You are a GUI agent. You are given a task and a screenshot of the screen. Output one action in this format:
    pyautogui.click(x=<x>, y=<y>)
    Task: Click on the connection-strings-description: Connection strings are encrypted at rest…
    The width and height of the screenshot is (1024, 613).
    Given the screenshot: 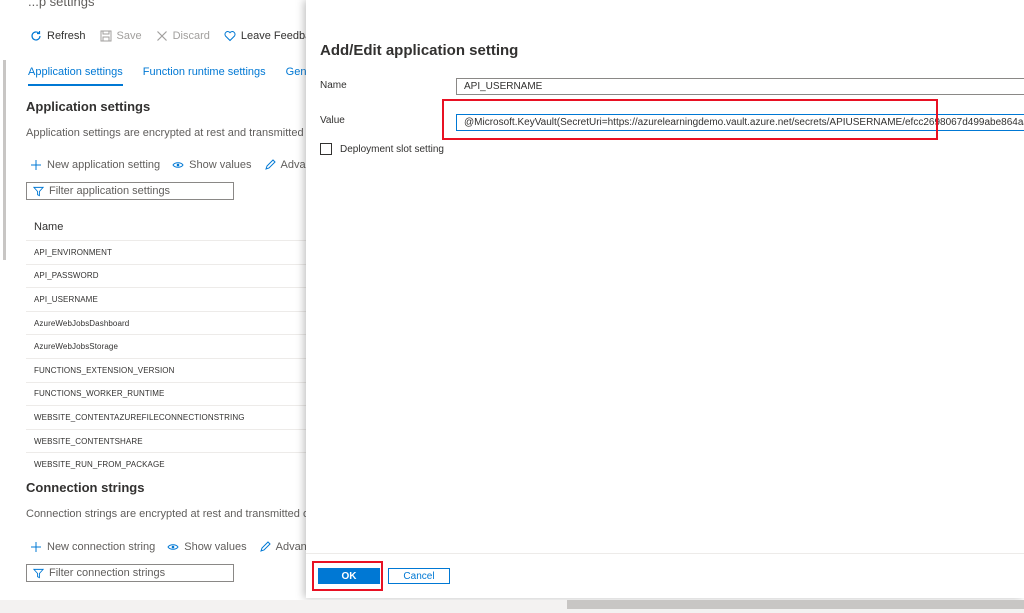 What is the action you would take?
    pyautogui.click(x=183, y=514)
    